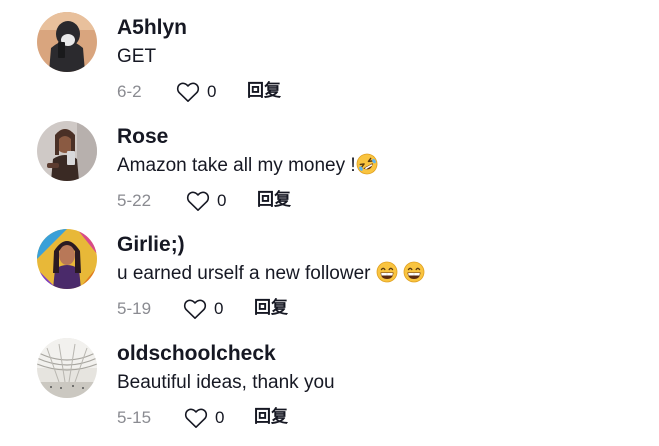 The image size is (659, 446). I want to click on comment-date: 5-22, so click(134, 200).